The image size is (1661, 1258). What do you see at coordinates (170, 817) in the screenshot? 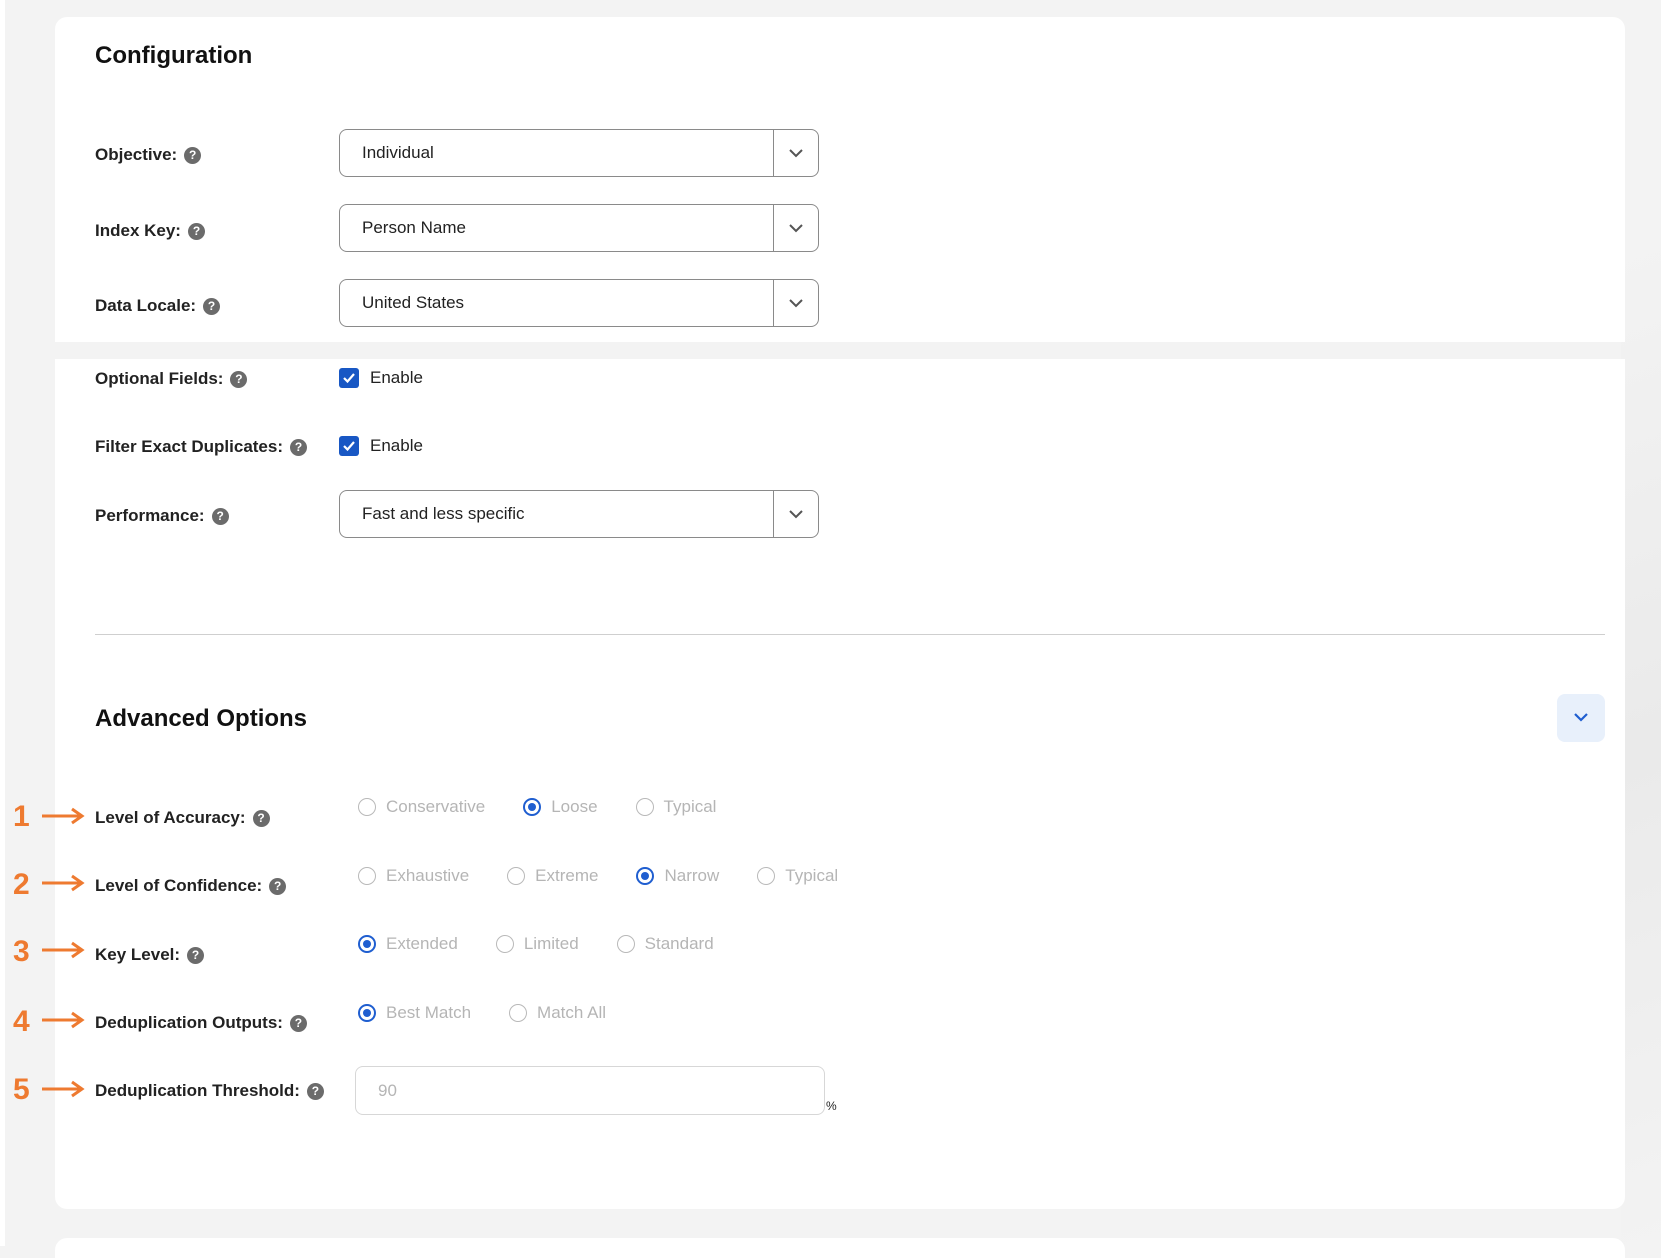
I see `level-of-accuracy-label-text: Level of Accuracy:` at bounding box center [170, 817].